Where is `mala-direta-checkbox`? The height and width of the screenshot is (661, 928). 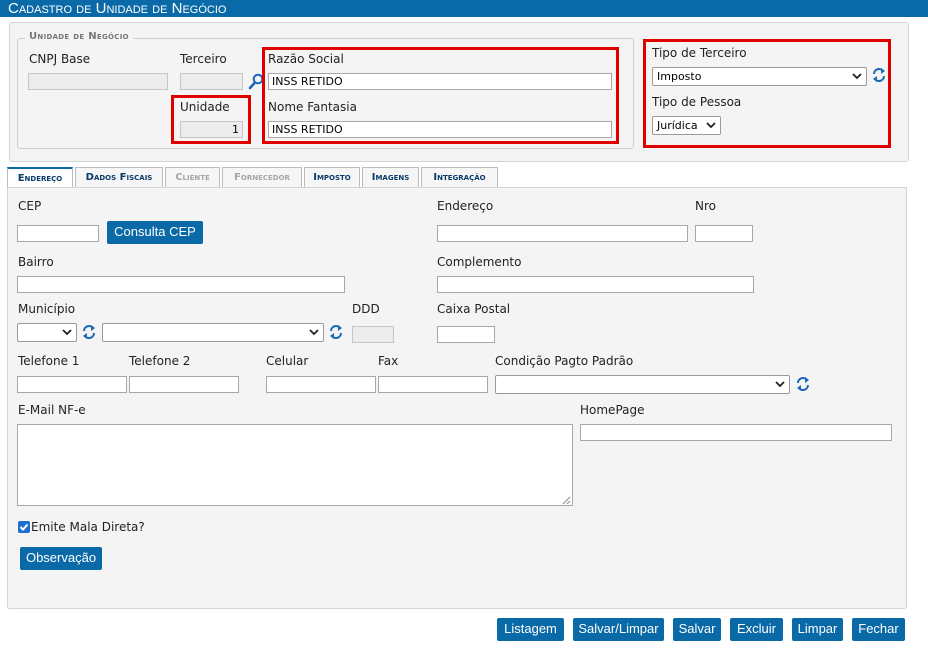 mala-direta-checkbox is located at coordinates (24, 527).